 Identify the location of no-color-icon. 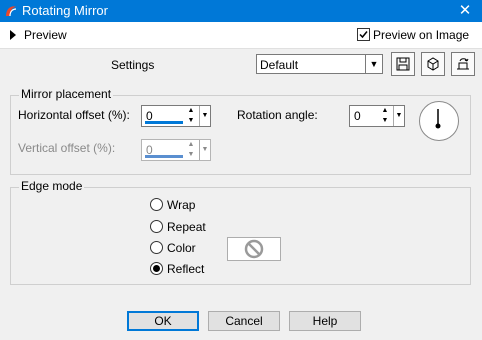
(254, 249).